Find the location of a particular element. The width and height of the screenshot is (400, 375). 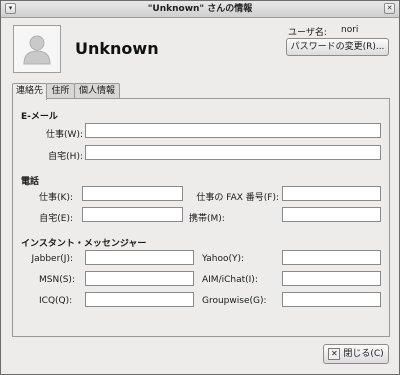

window-title: "Unknown" さんの情報 is located at coordinates (200, 9).